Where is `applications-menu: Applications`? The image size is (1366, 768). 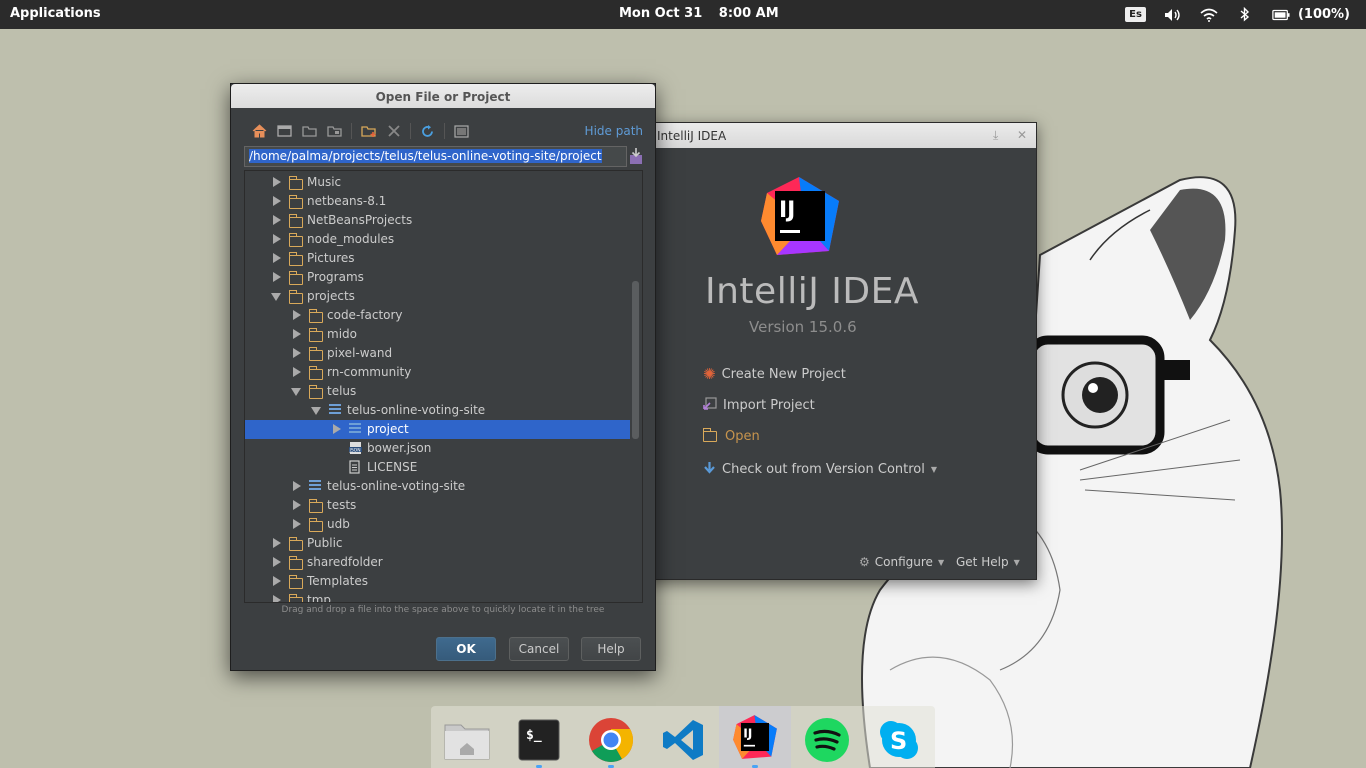
applications-menu: Applications is located at coordinates (55, 13).